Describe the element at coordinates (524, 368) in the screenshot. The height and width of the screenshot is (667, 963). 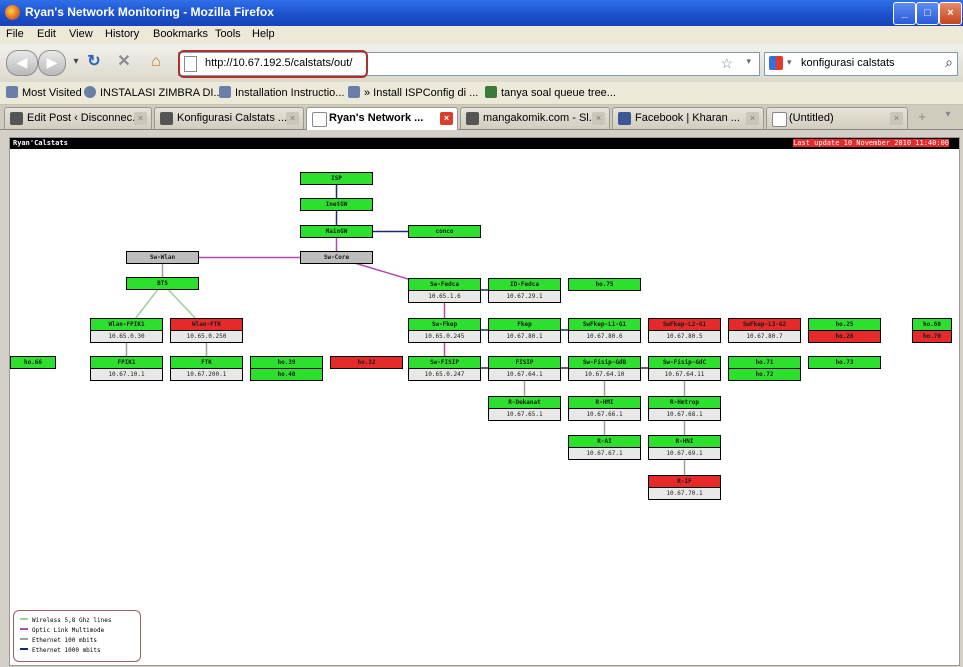
I see `node-fisip: FISIP 10.67.64.1` at that location.